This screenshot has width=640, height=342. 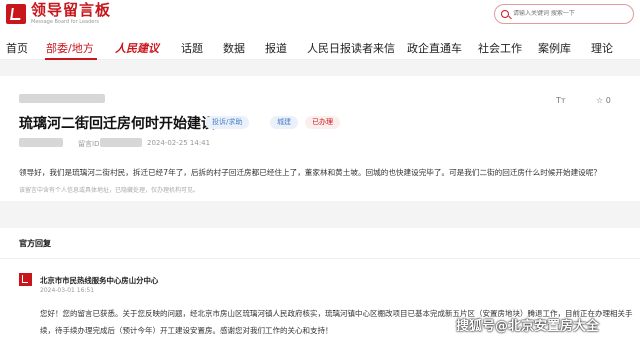 What do you see at coordinates (602, 48) in the screenshot?
I see `nav-theory: 理论` at bounding box center [602, 48].